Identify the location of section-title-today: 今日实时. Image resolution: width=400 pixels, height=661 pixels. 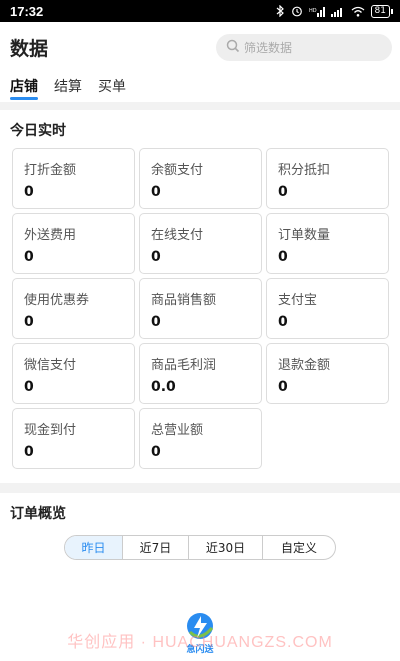
(38, 131).